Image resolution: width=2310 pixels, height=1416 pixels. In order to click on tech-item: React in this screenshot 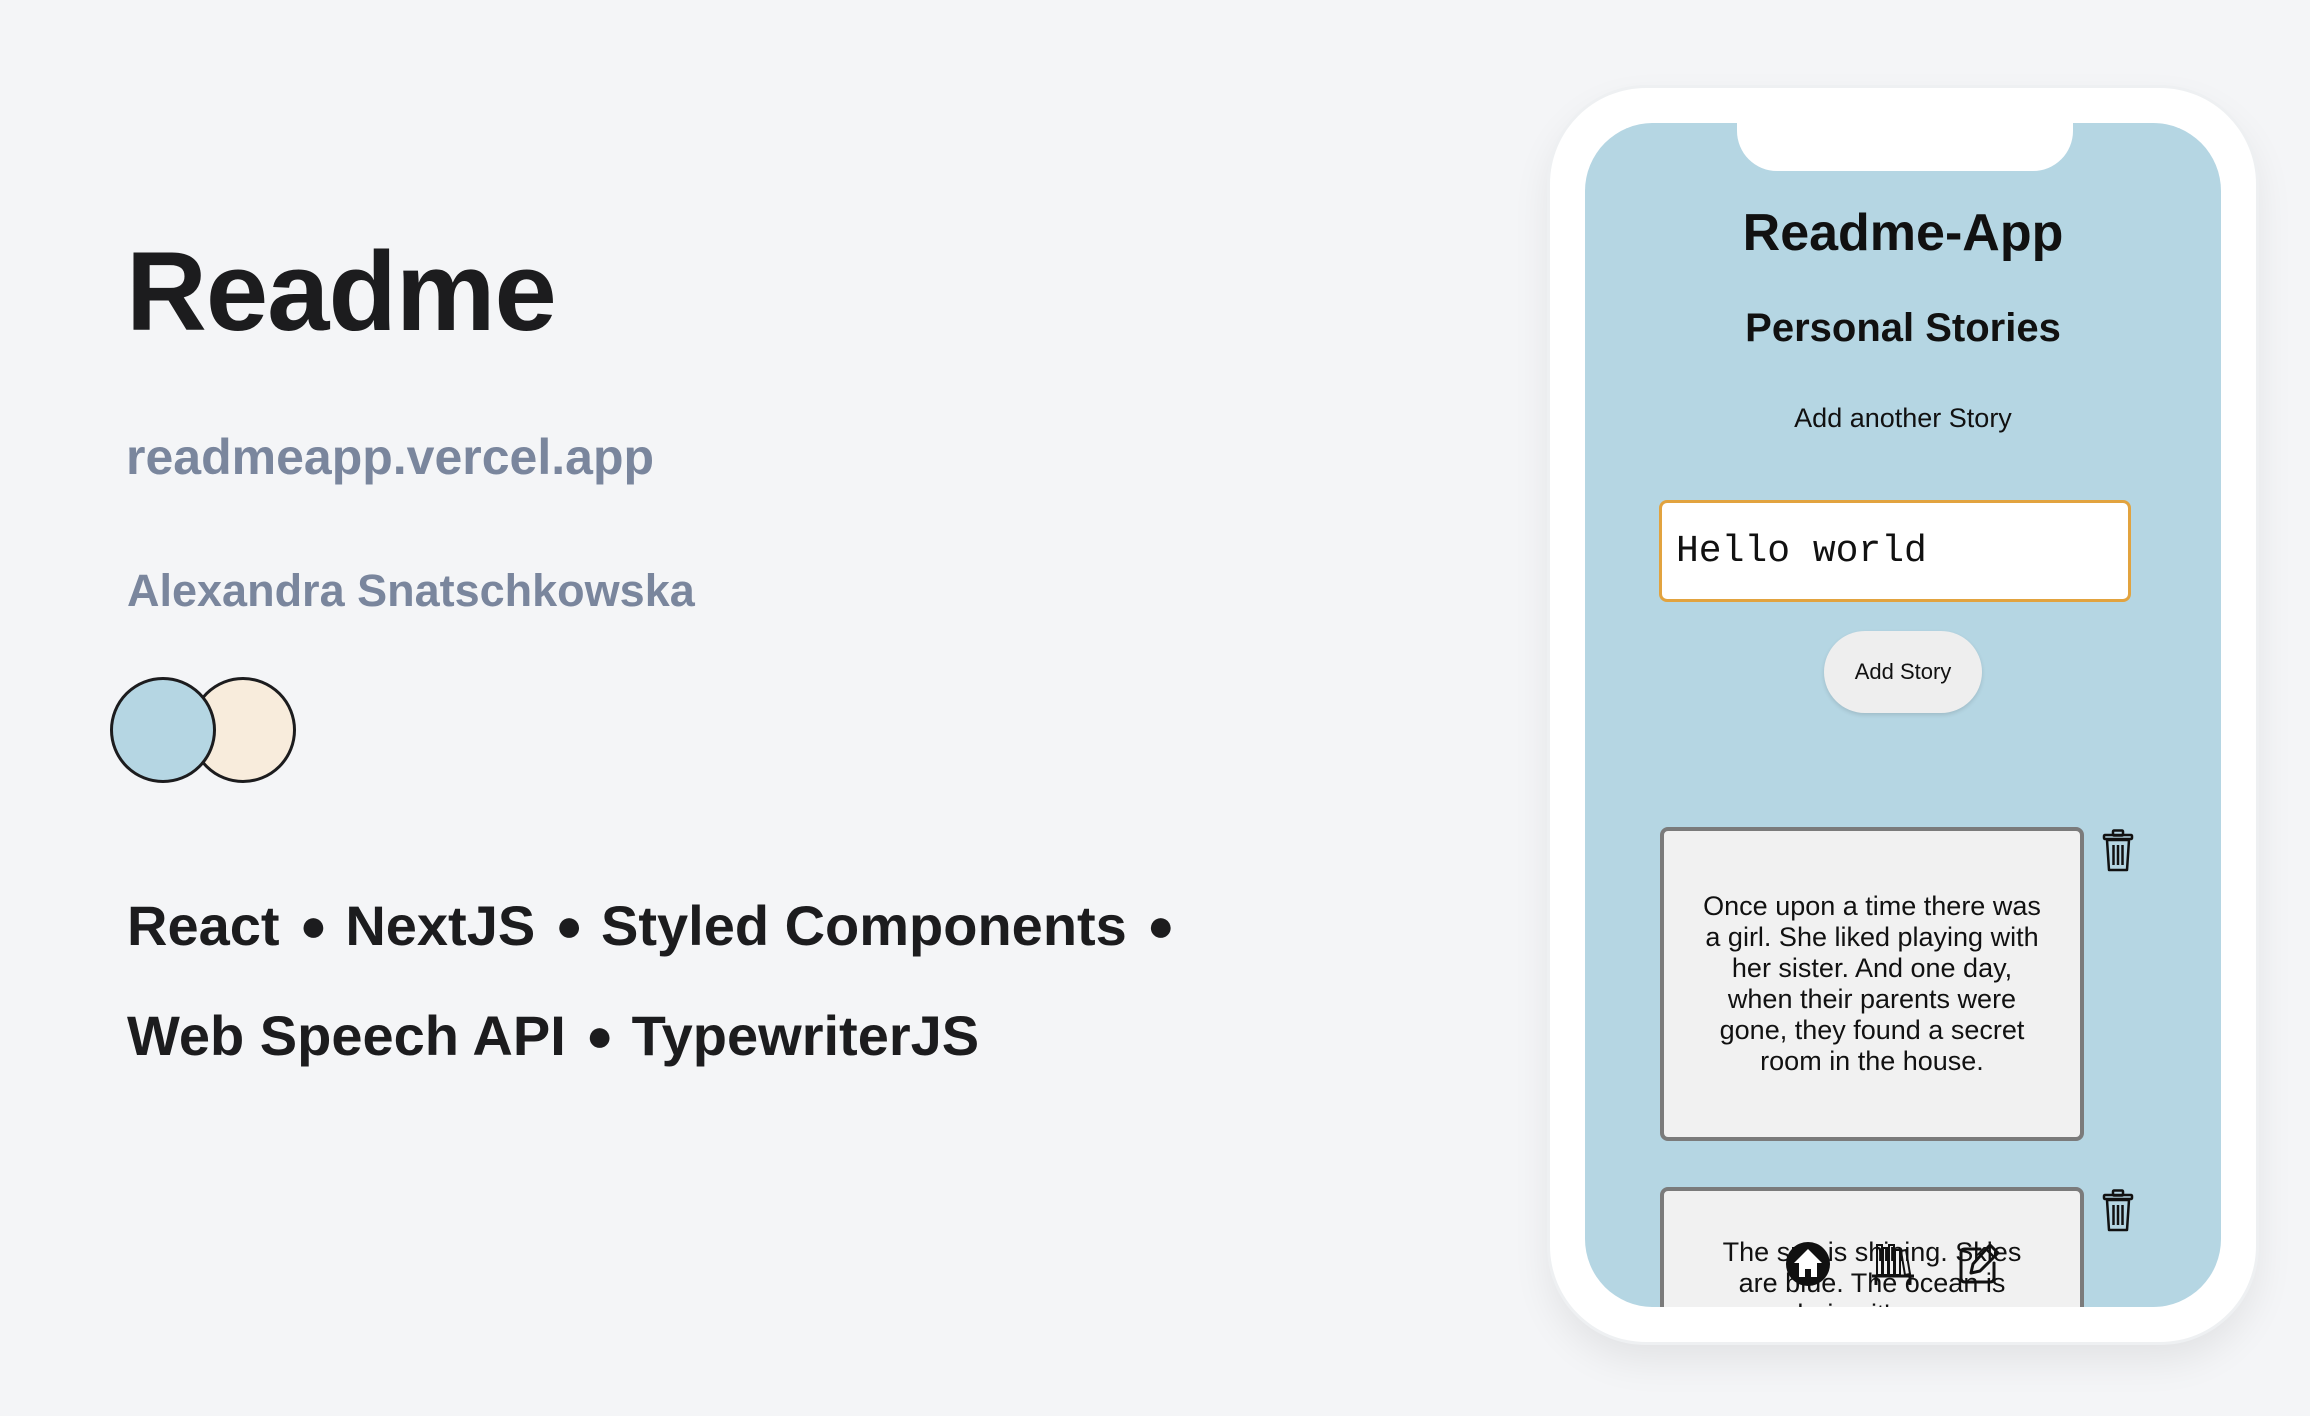, I will do `click(203, 925)`.